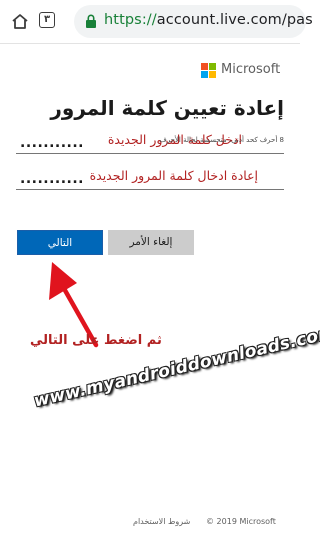 The width and height of the screenshot is (320, 533). I want to click on cancel-button: إلغاء الأمر, so click(151, 242).